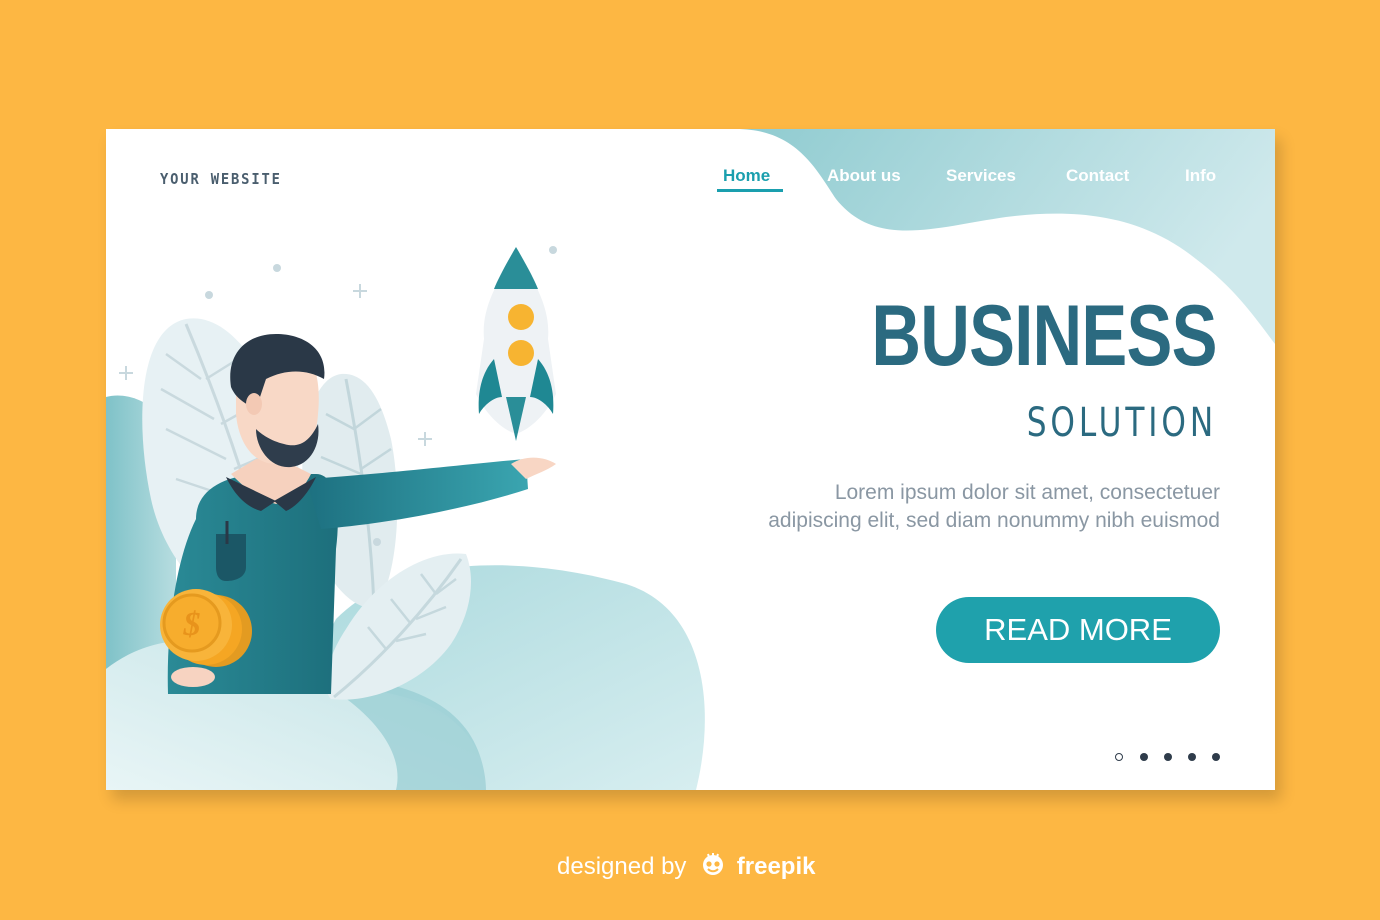 Image resolution: width=1380 pixels, height=920 pixels. I want to click on nav-info: Info, so click(1200, 176).